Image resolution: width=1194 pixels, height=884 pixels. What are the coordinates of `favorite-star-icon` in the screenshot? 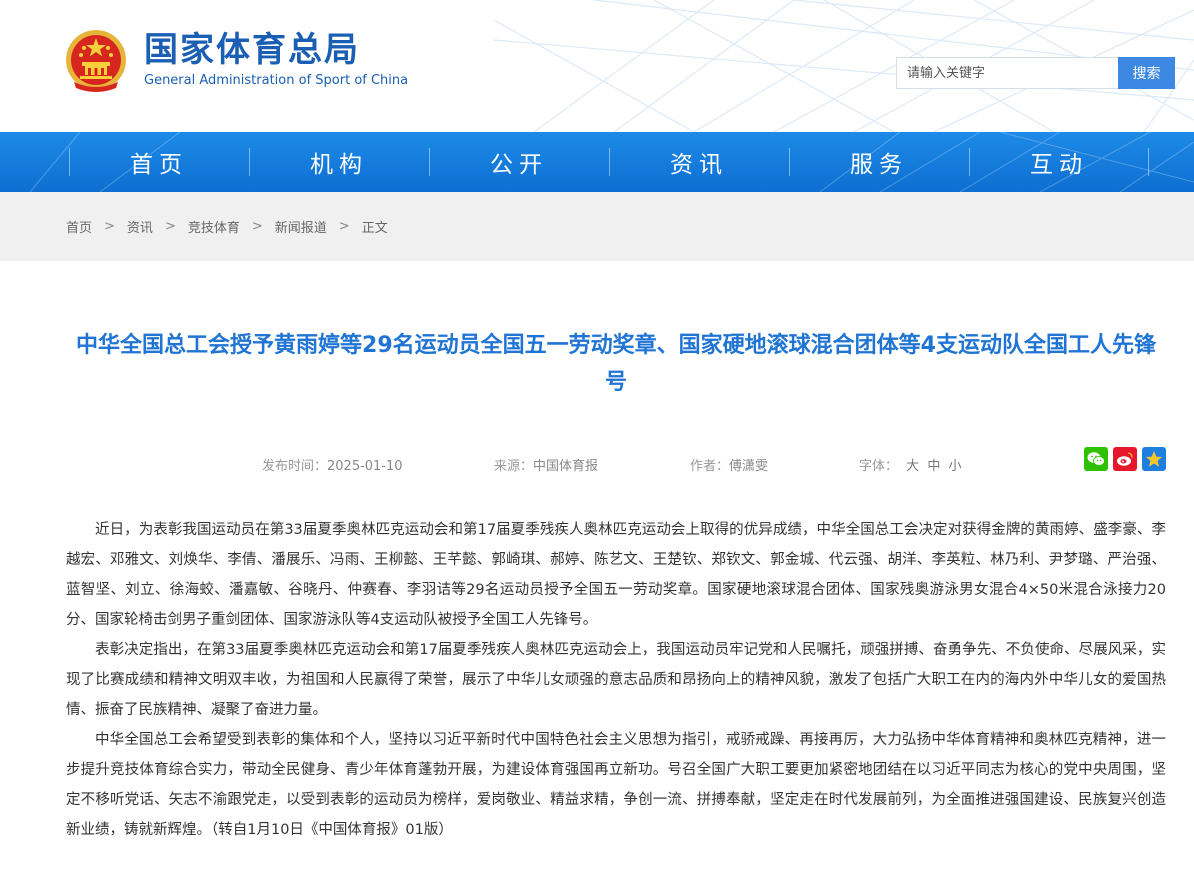 It's located at (1154, 459).